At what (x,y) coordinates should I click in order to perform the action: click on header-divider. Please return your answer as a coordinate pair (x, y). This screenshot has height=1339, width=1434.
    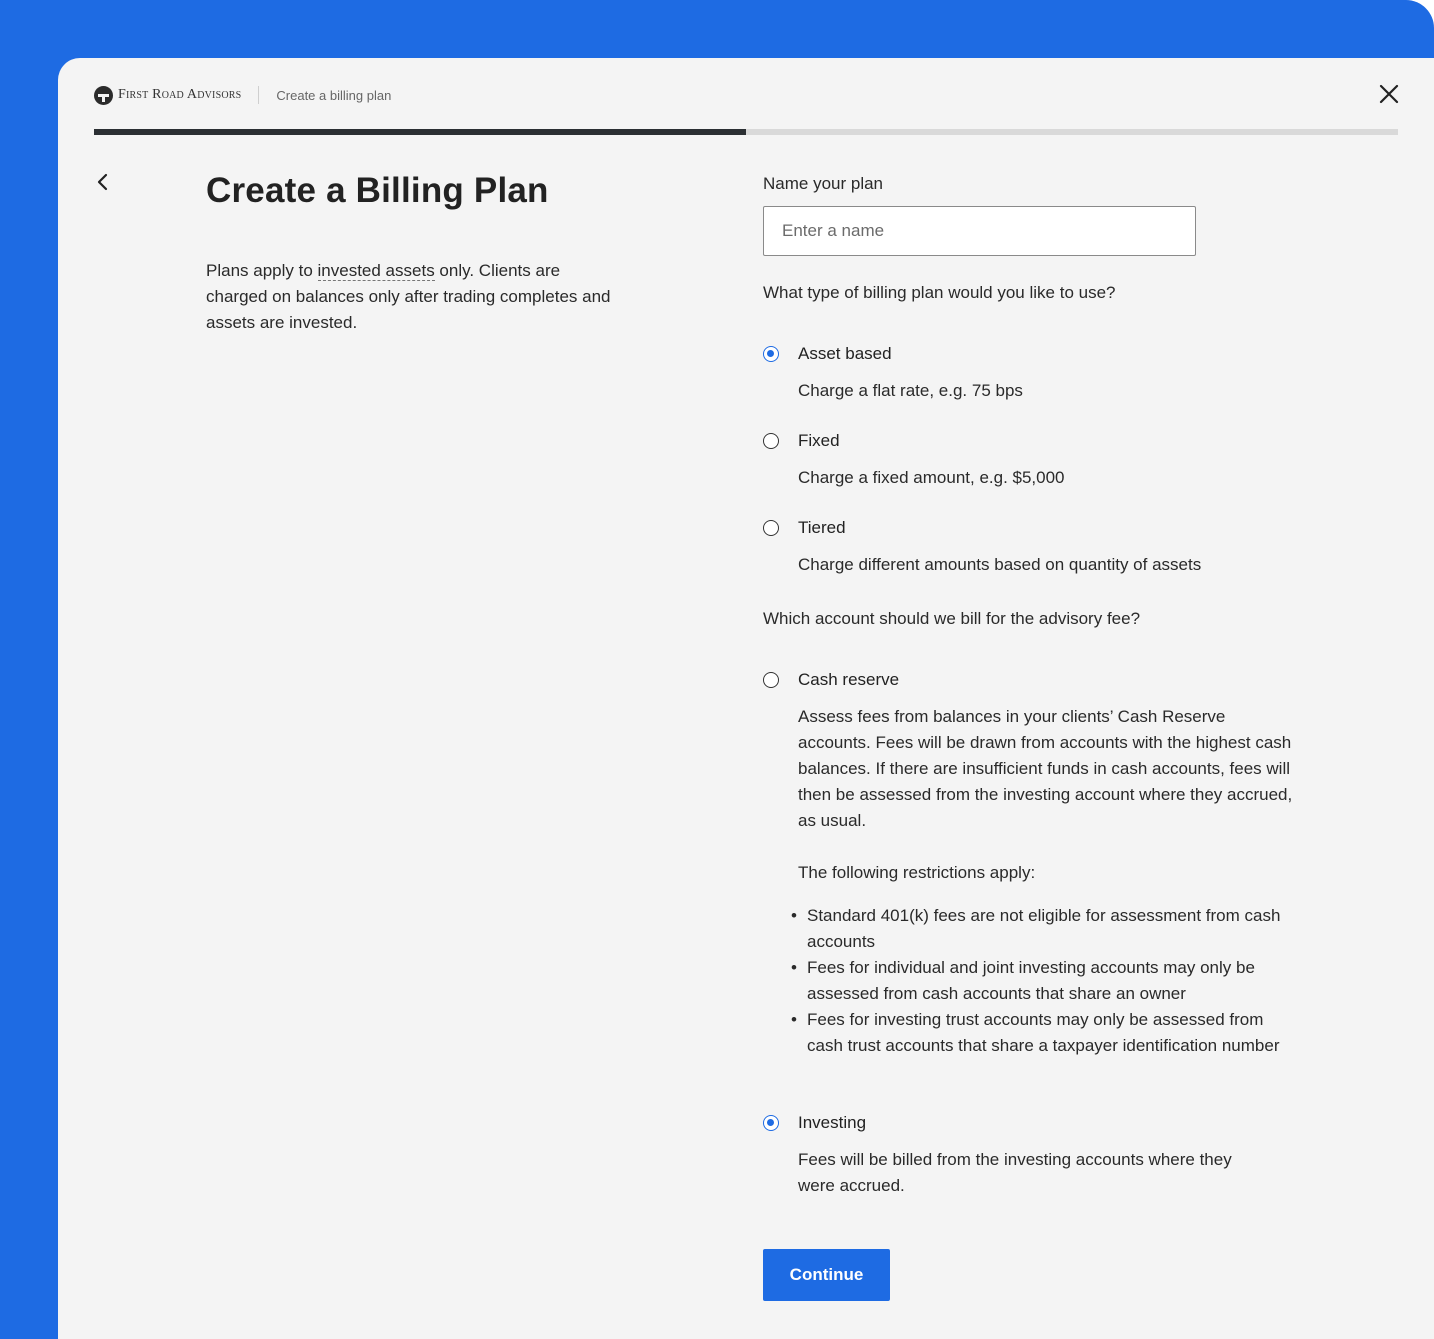
    Looking at the image, I should click on (259, 95).